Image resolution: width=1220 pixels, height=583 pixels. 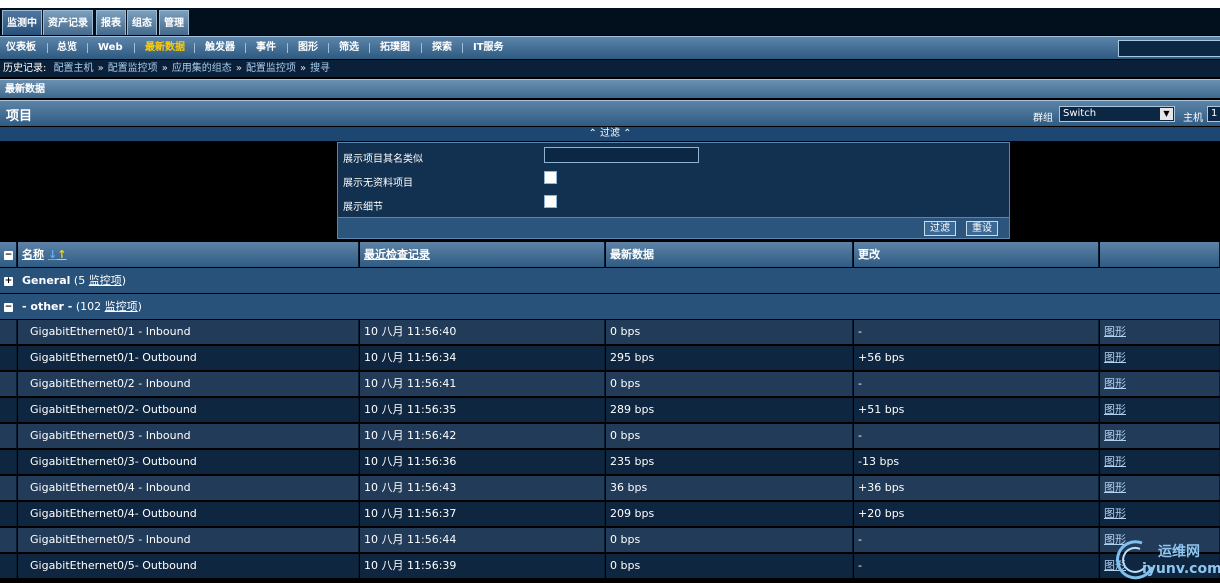 I want to click on col-header-graph, so click(x=1160, y=254).